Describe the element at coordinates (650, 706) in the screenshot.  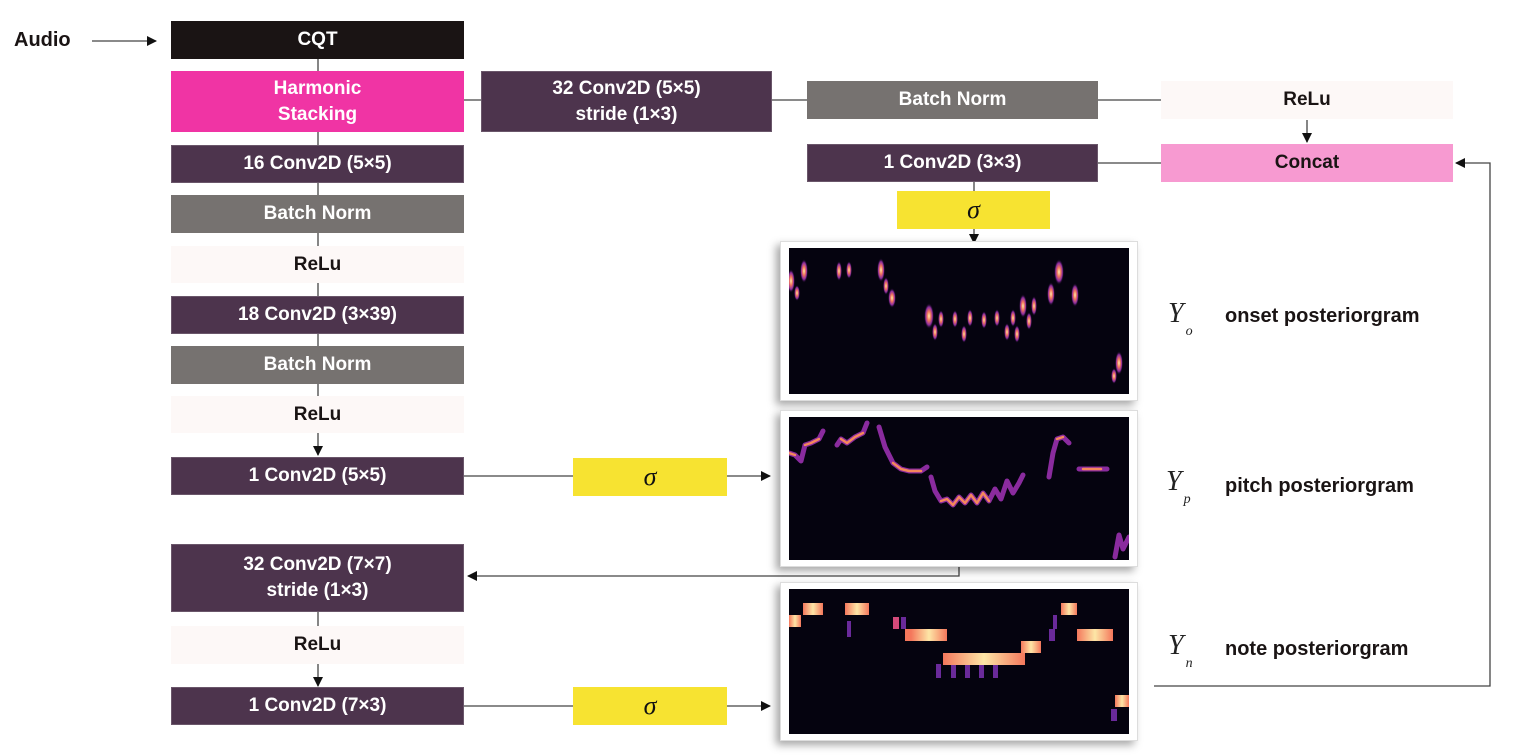
I see `sigmoid-note: σ` at that location.